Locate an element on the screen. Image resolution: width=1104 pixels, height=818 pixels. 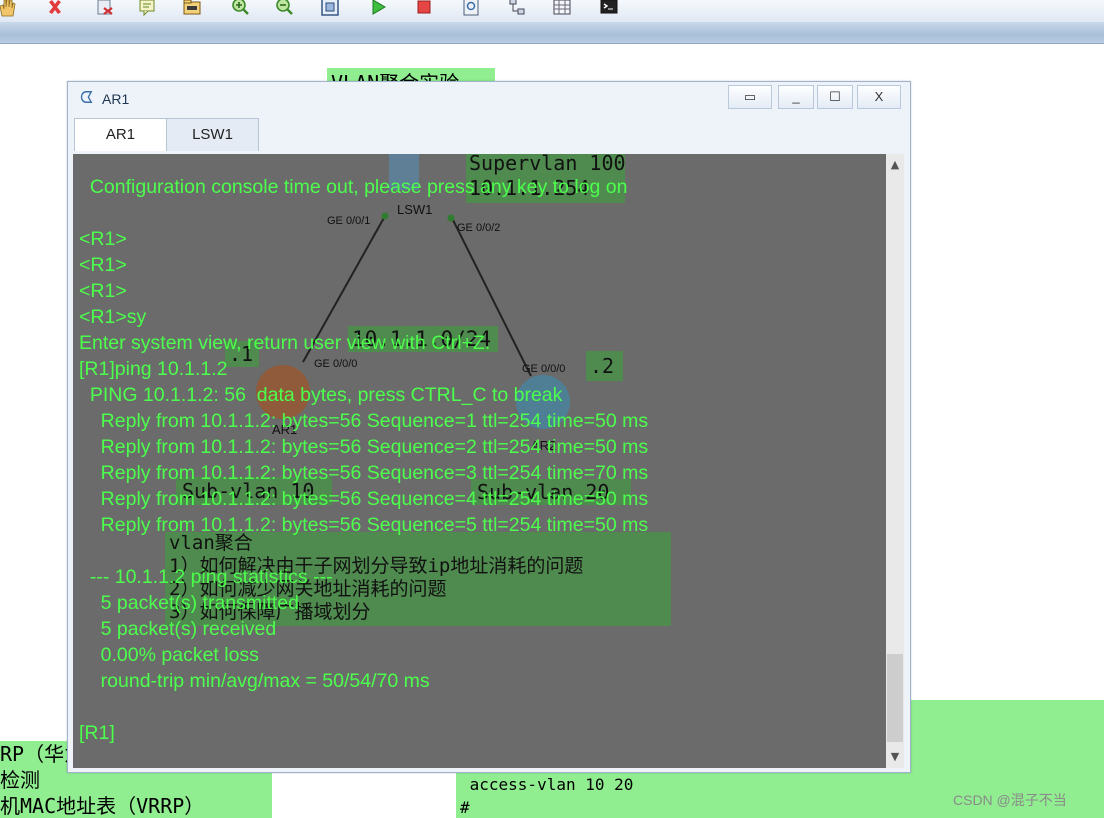
console-line: [R1] is located at coordinates (97, 733).